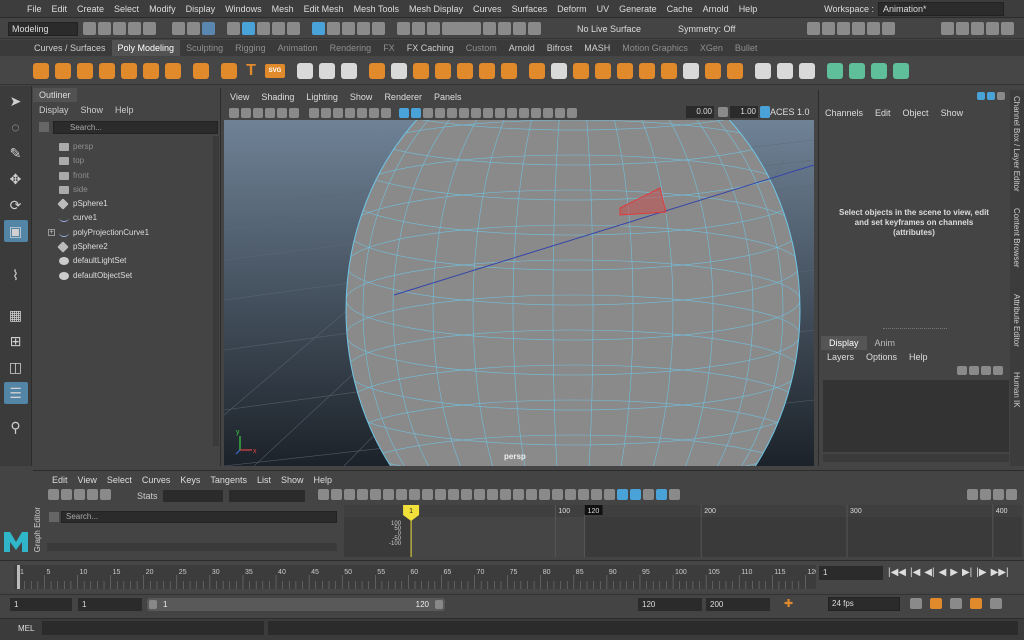 The height and width of the screenshot is (640, 1024). Describe the element at coordinates (481, 48) in the screenshot. I see `shelf-tab-custom: Custom` at that location.